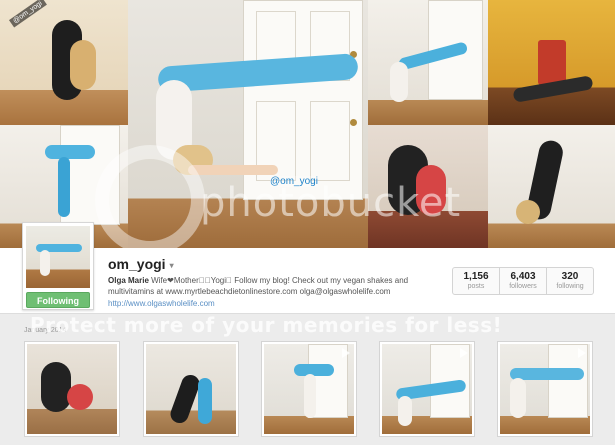  I want to click on chevron-down-icon: ▾, so click(172, 265).